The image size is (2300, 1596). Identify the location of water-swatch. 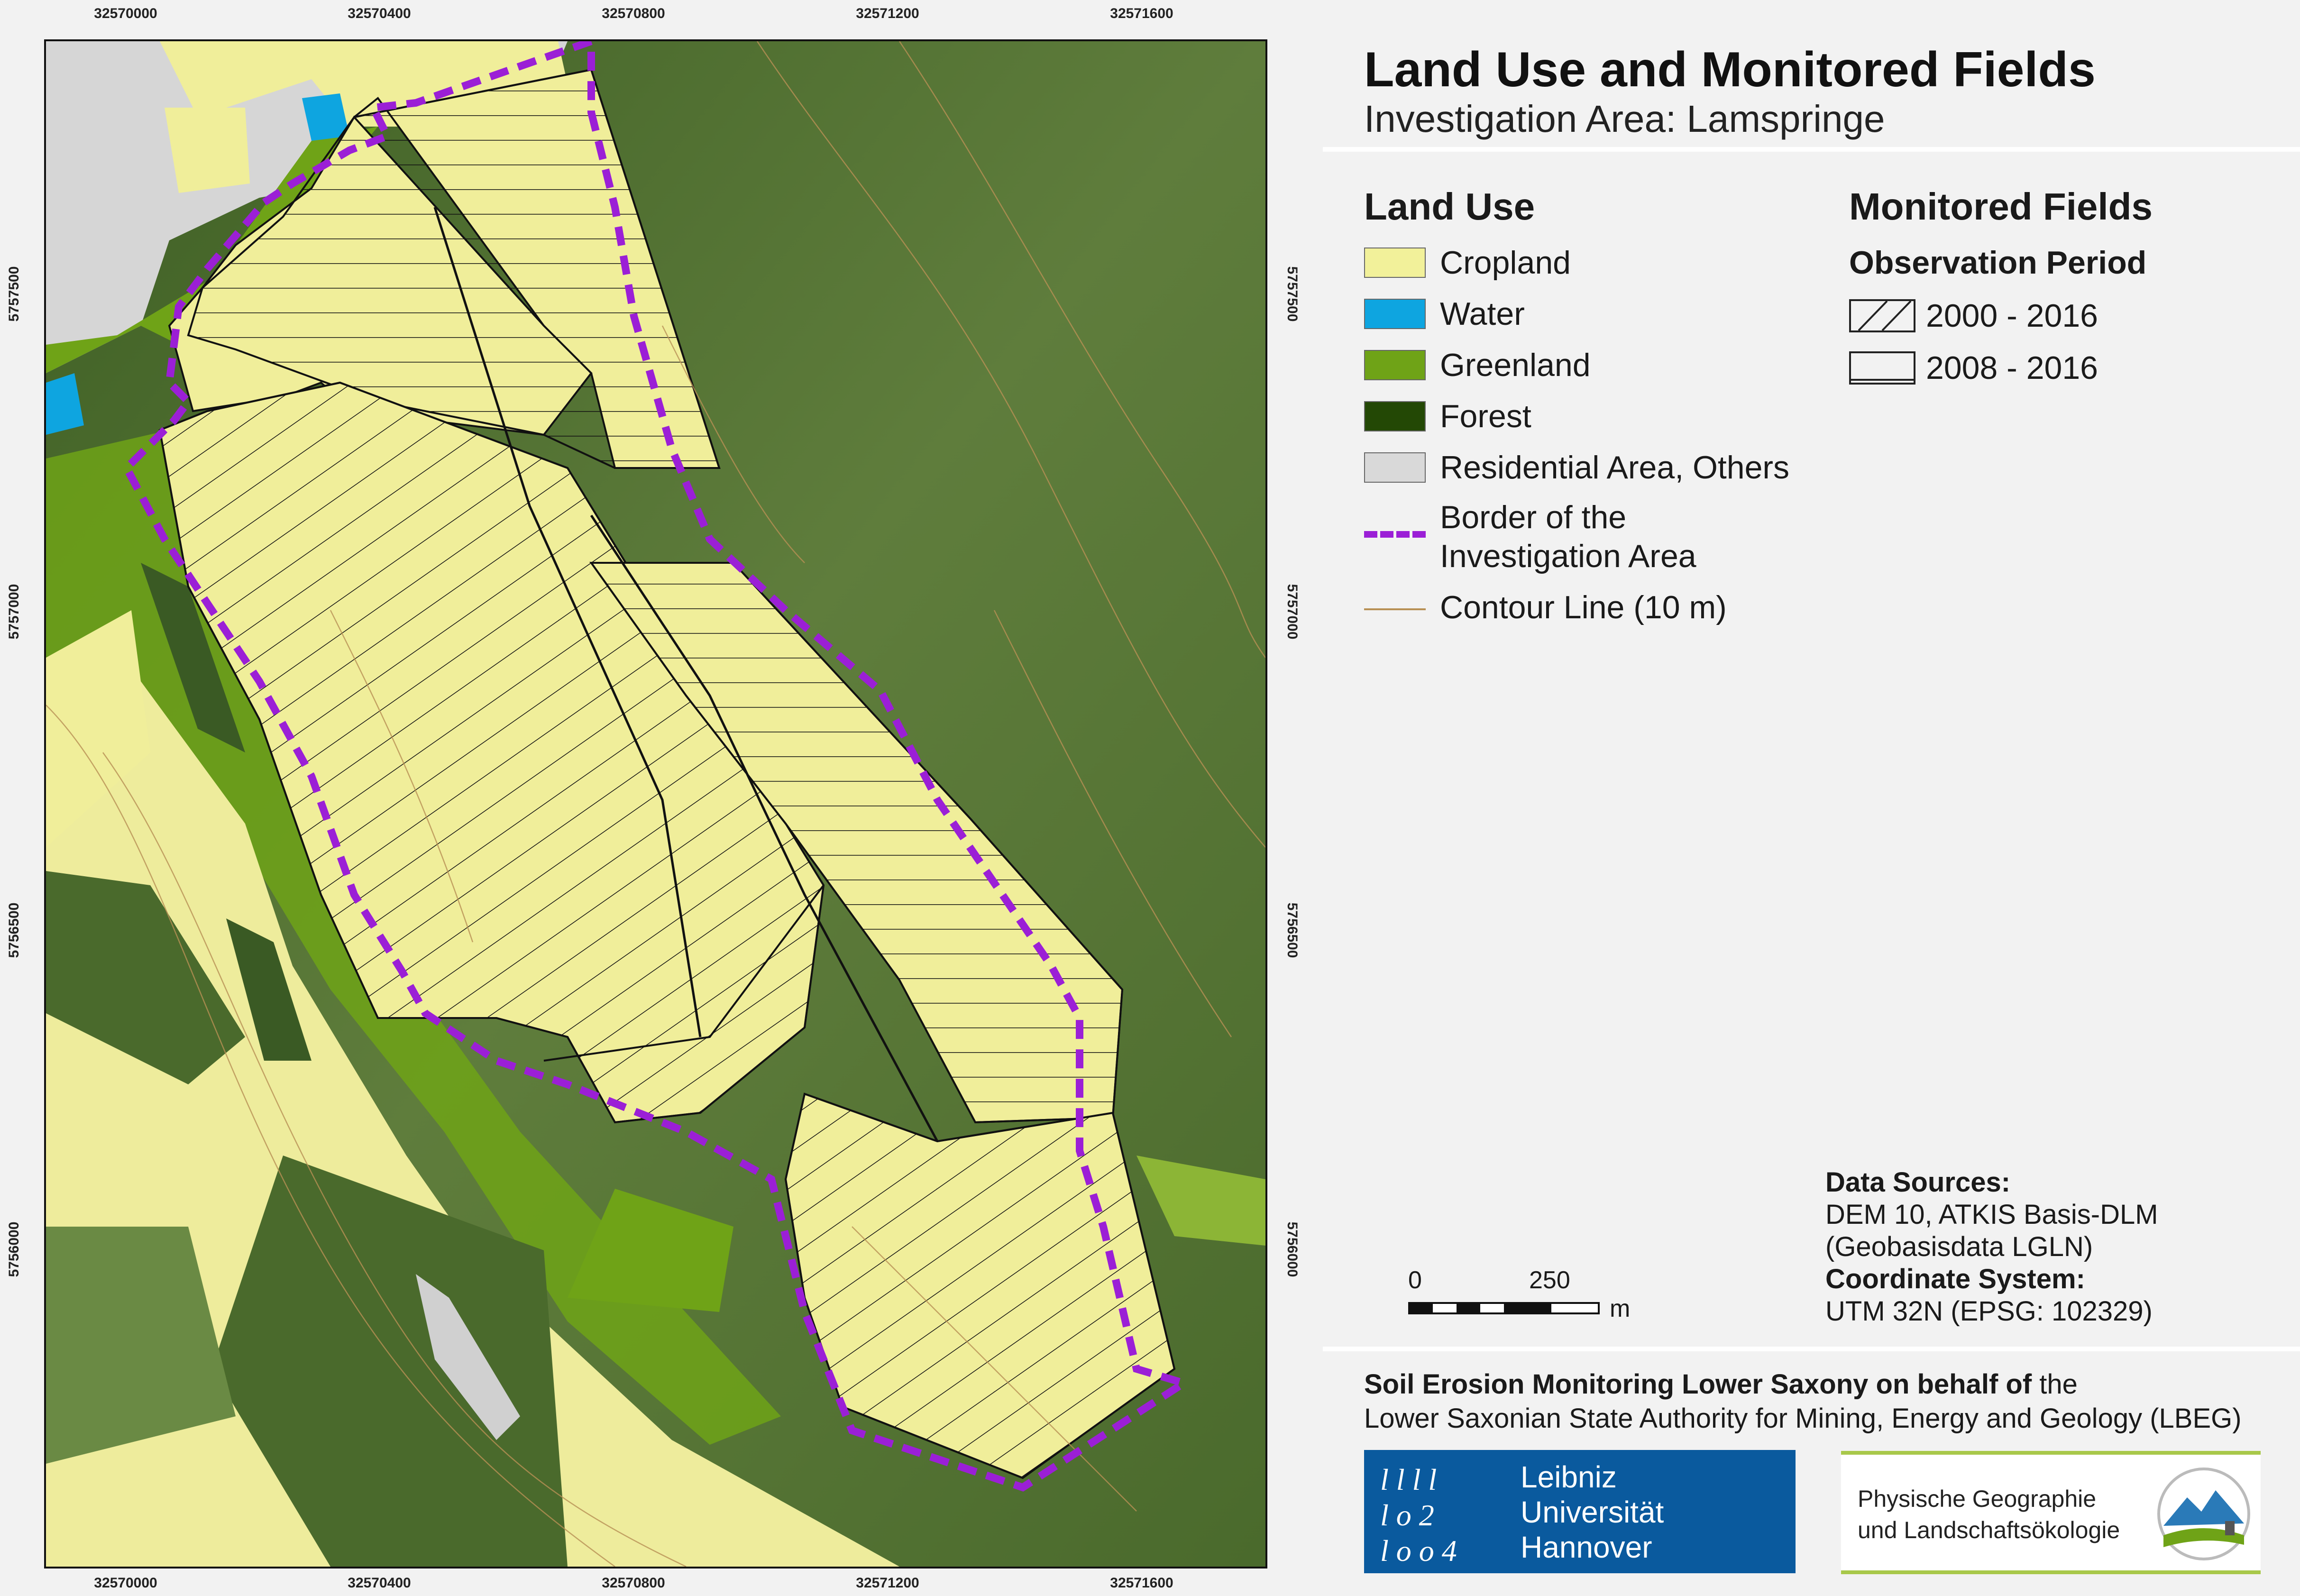
(1395, 314).